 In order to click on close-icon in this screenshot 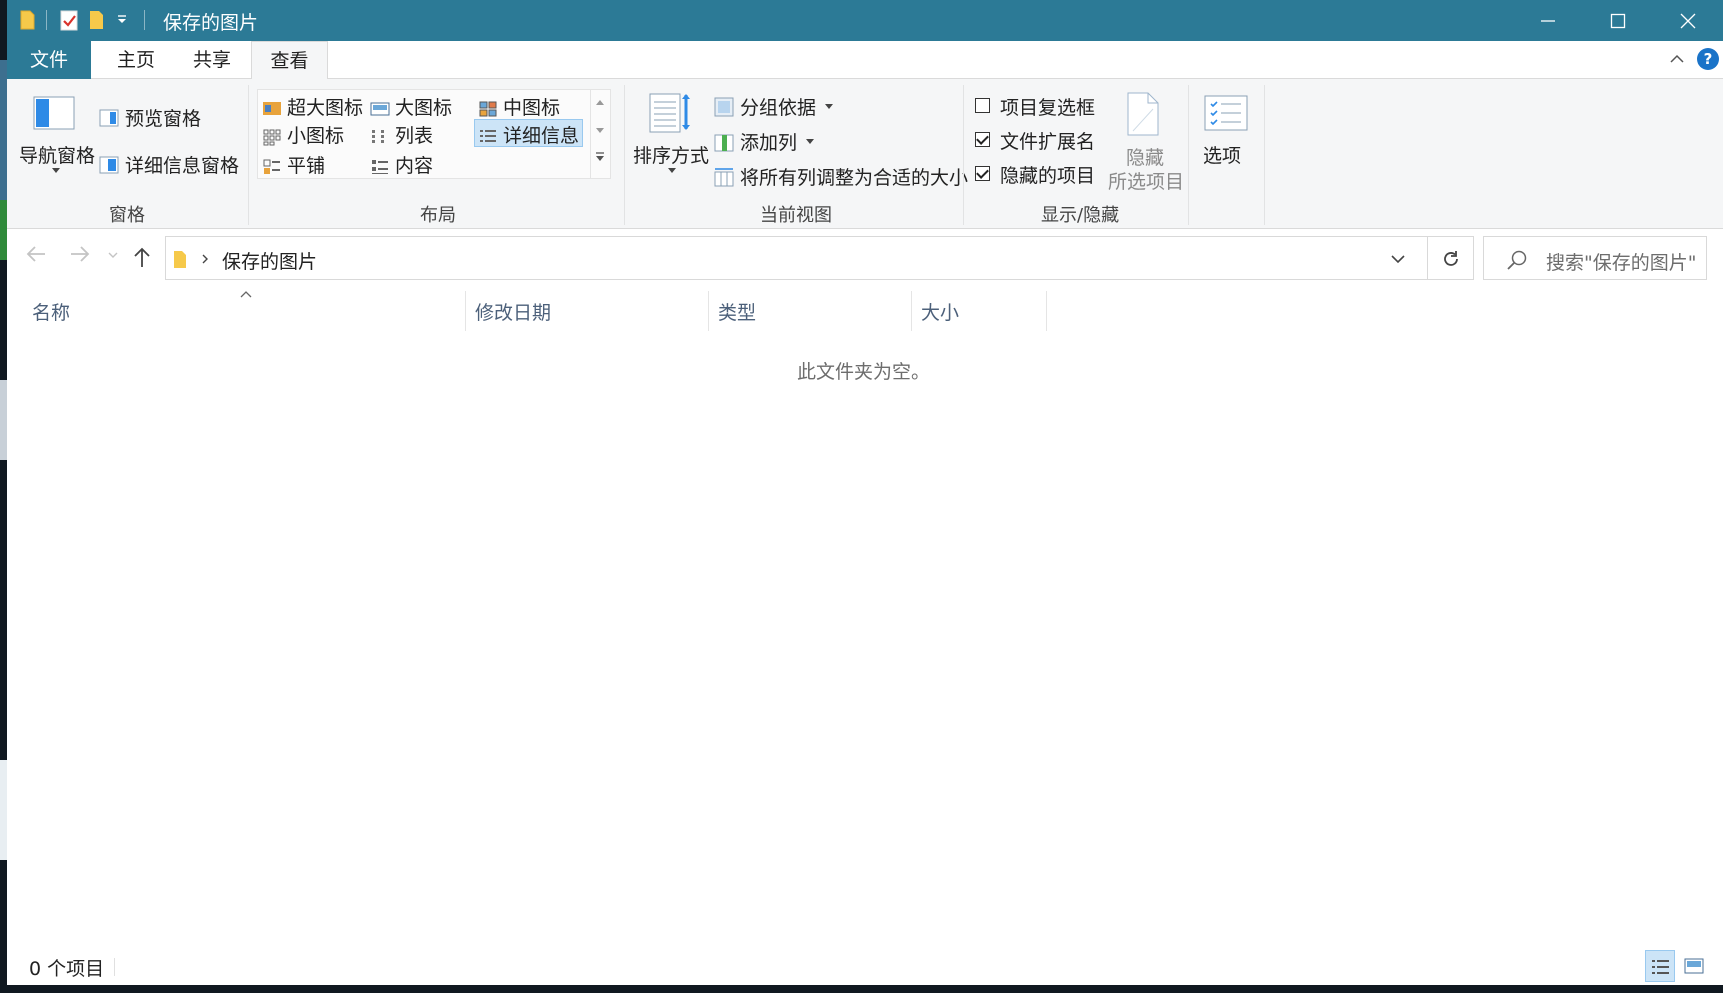, I will do `click(1688, 21)`.